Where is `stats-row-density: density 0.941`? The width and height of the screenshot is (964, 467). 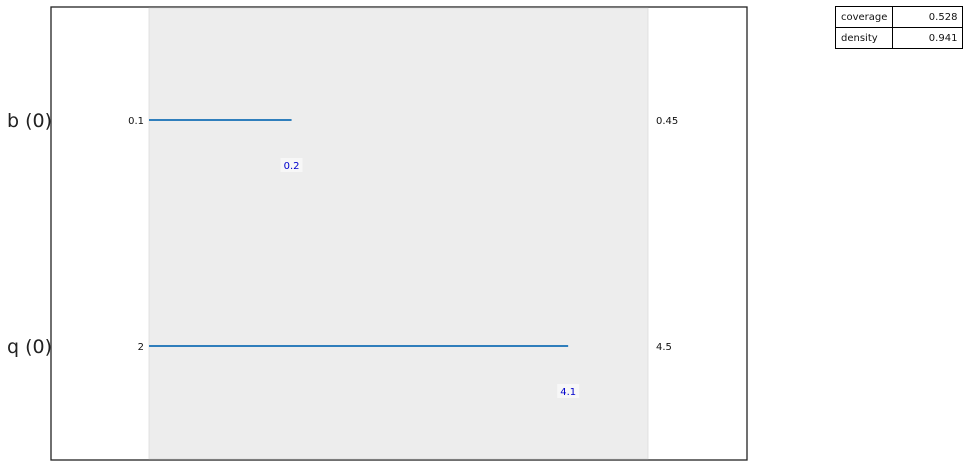 stats-row-density: density 0.941 is located at coordinates (899, 38).